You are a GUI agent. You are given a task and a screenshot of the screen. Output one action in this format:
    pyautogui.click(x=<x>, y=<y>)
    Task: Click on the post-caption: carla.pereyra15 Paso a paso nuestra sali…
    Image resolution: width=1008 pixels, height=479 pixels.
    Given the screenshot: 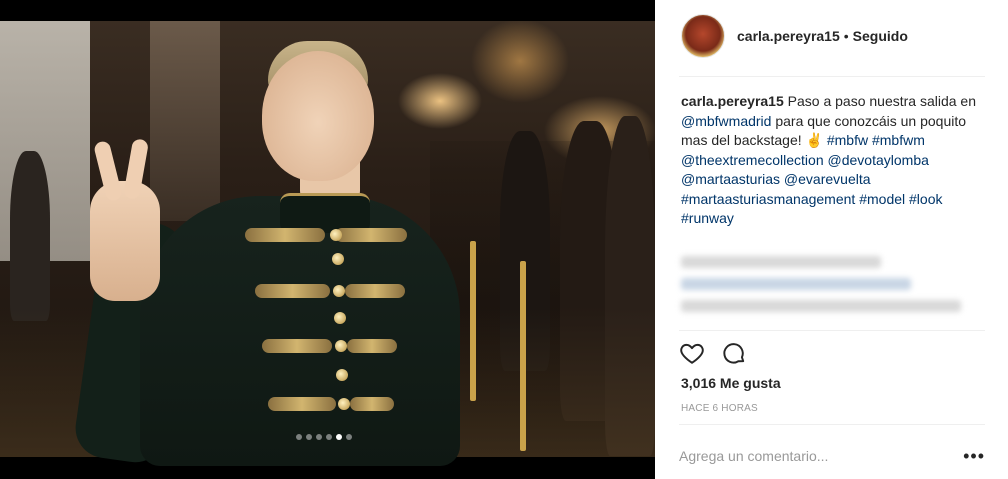 What is the action you would take?
    pyautogui.click(x=834, y=160)
    